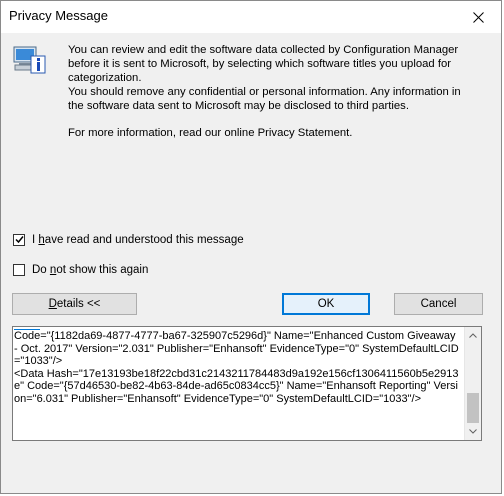  I want to click on ok-button: OK, so click(326, 304).